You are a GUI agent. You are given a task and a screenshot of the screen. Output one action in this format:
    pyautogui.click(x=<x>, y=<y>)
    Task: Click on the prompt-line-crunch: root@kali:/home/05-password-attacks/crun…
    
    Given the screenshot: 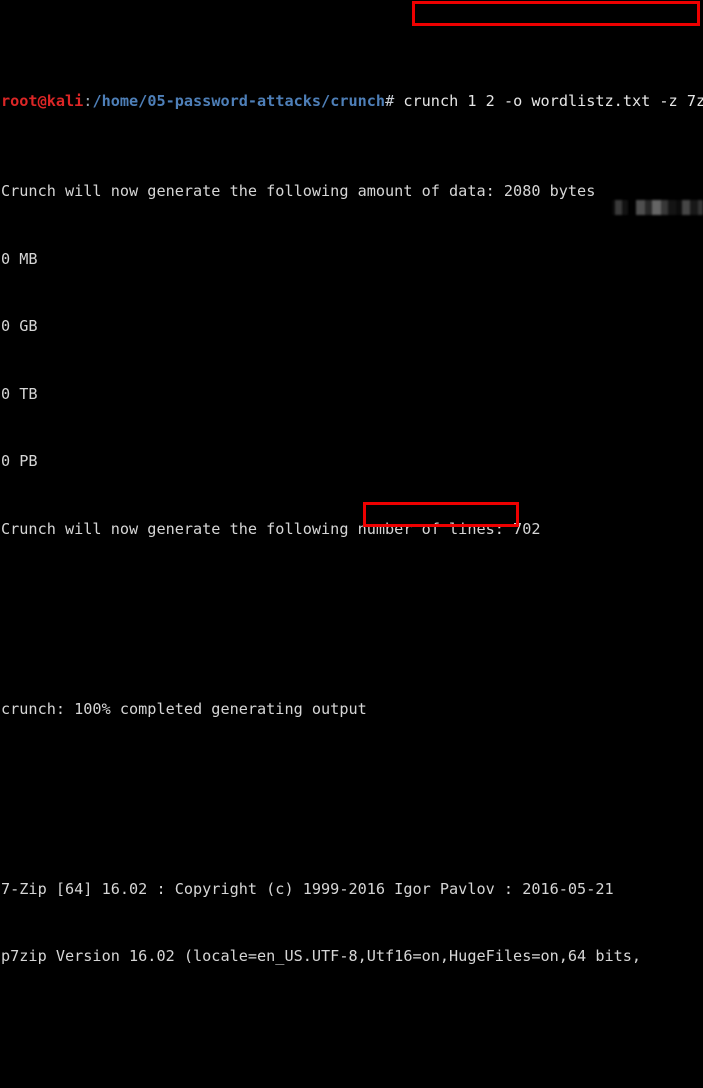 What is the action you would take?
    pyautogui.click(x=351, y=101)
    